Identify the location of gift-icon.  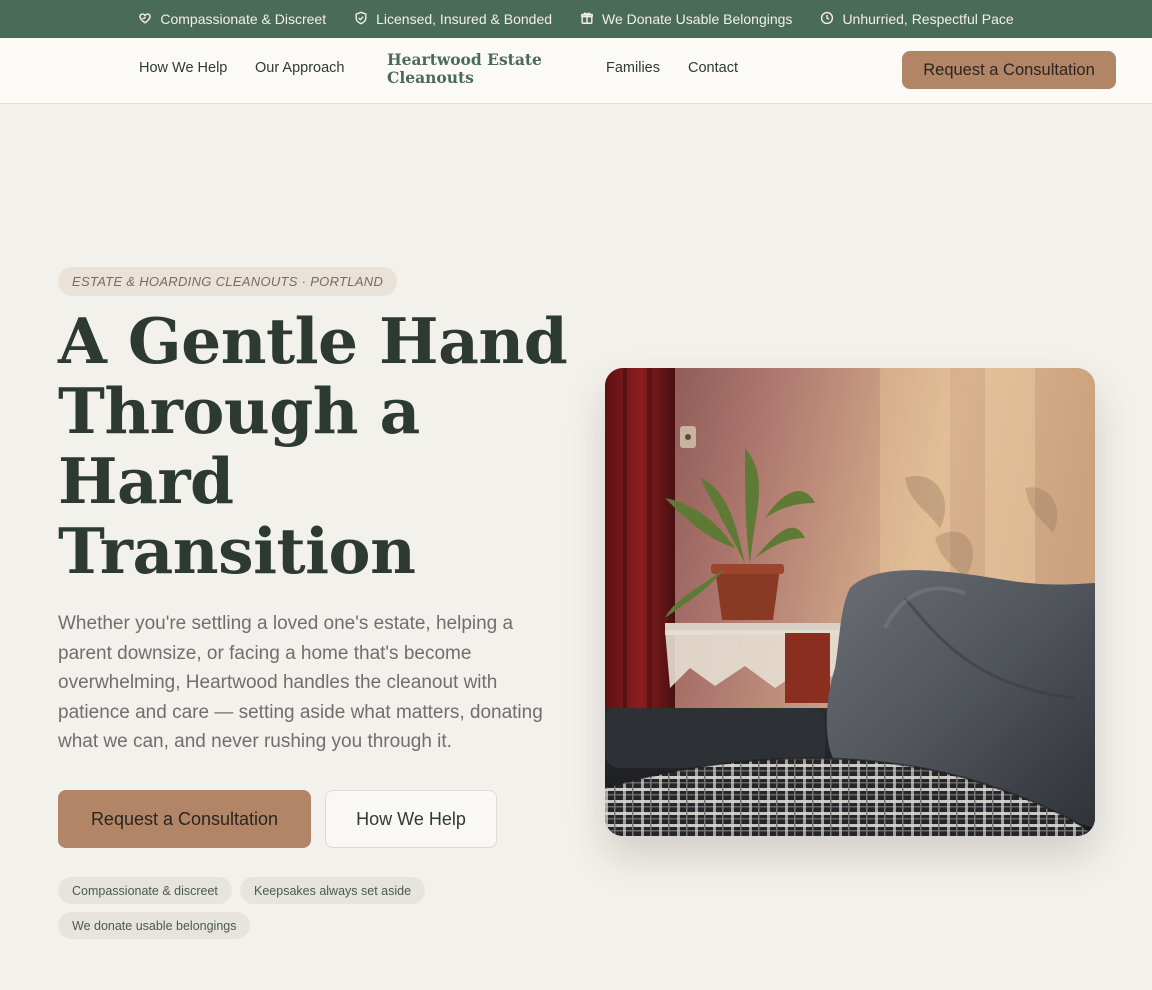
(587, 19).